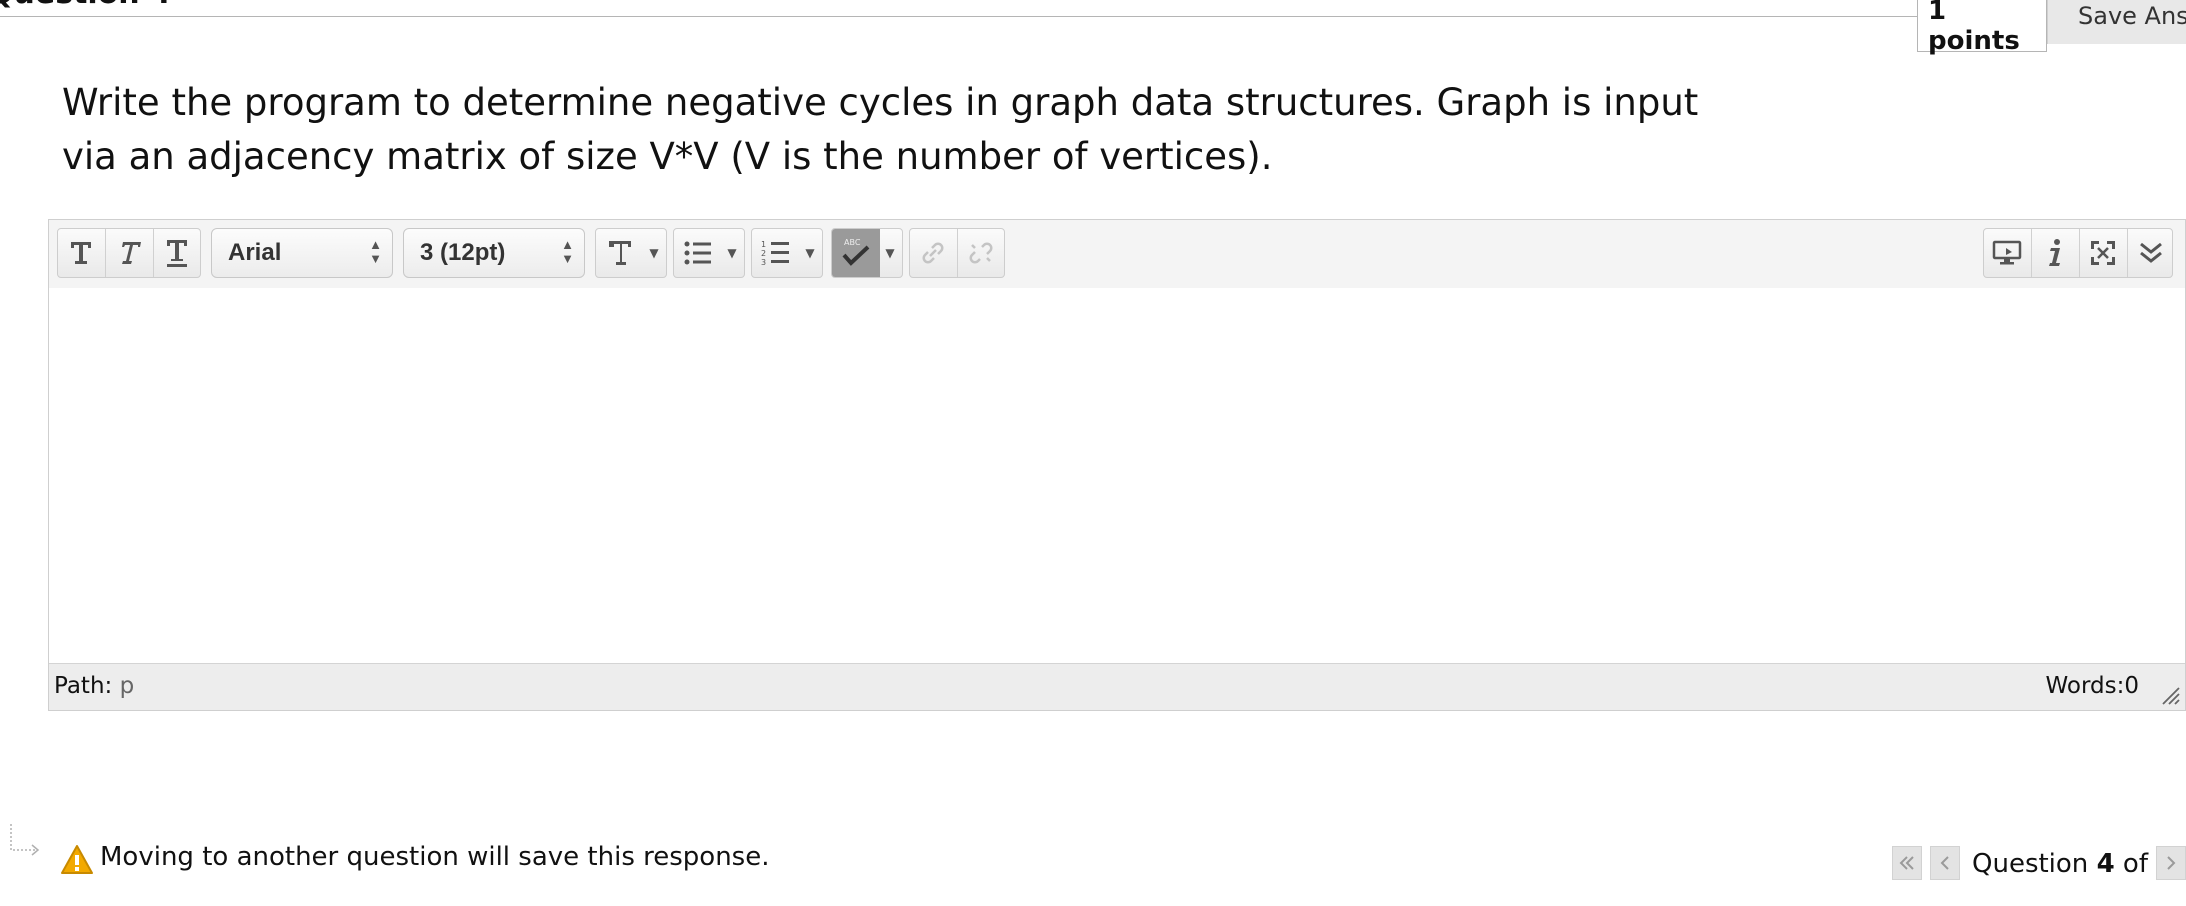  I want to click on chevron-right-icon, so click(2171, 863).